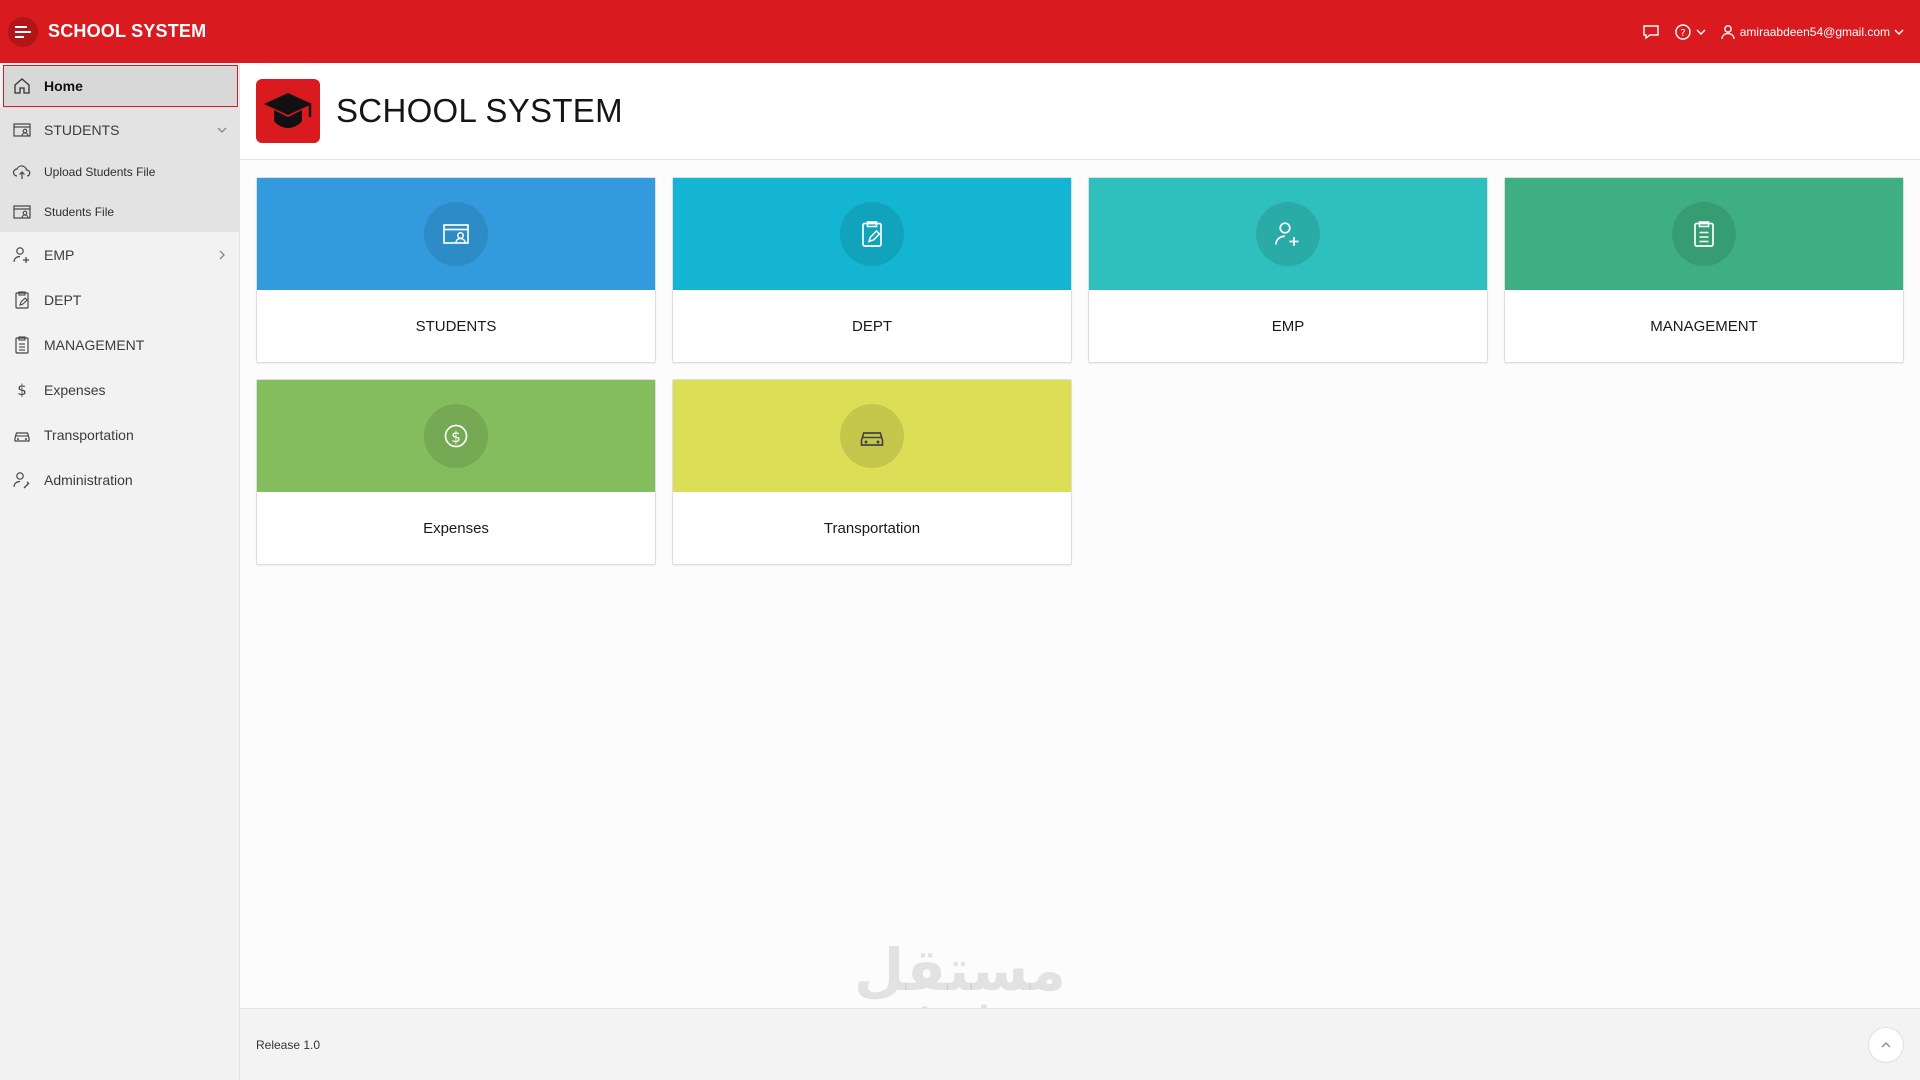  Describe the element at coordinates (456, 326) in the screenshot. I see `card-label: STUDENTS` at that location.